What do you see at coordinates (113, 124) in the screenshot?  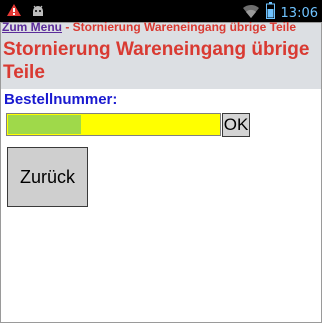 I see `order-number-input` at bounding box center [113, 124].